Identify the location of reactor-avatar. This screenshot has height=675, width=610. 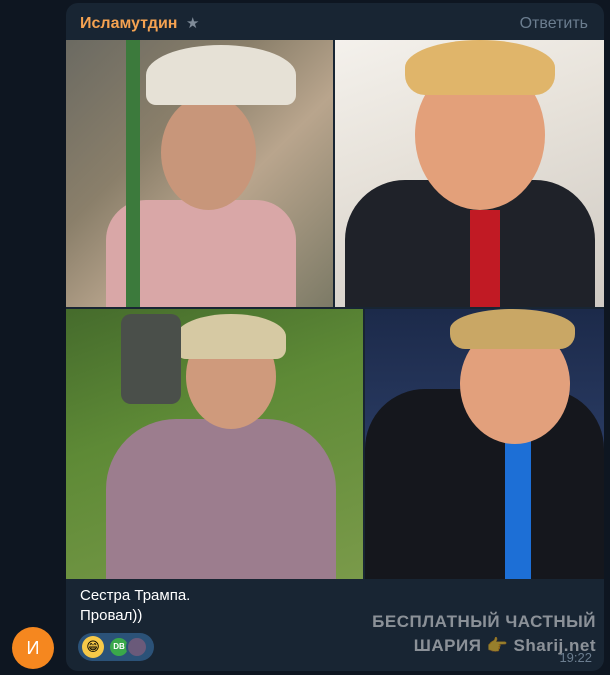
(137, 647).